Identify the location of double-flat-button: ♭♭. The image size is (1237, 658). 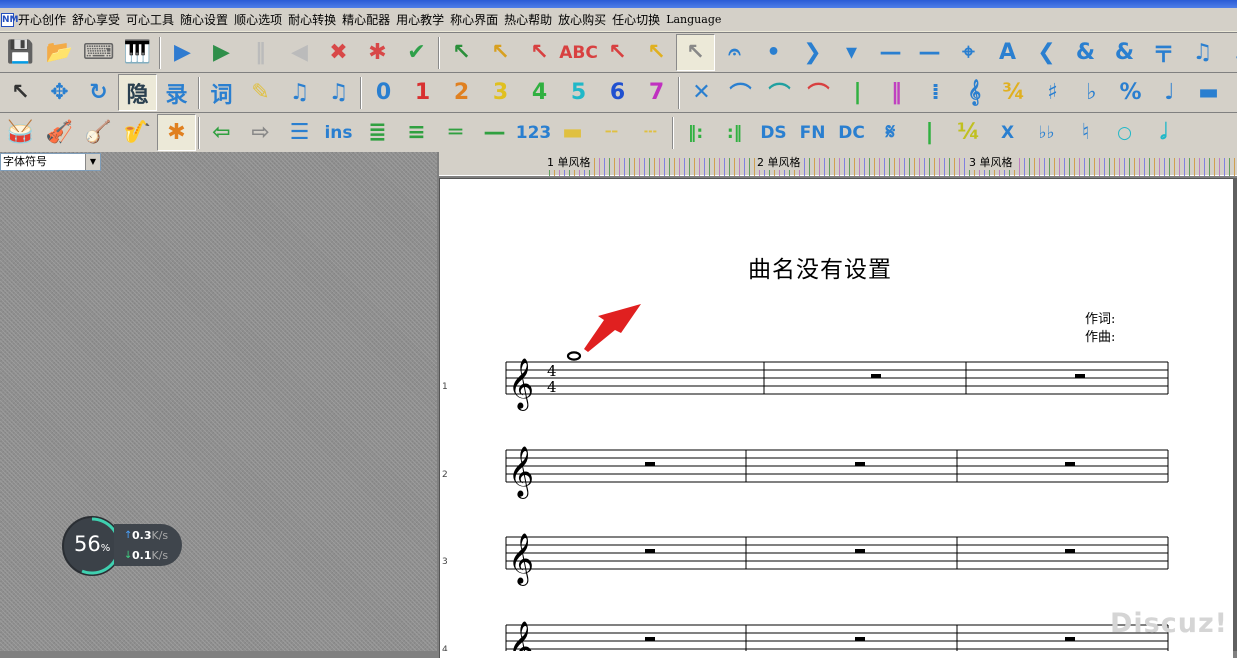
(1046, 132).